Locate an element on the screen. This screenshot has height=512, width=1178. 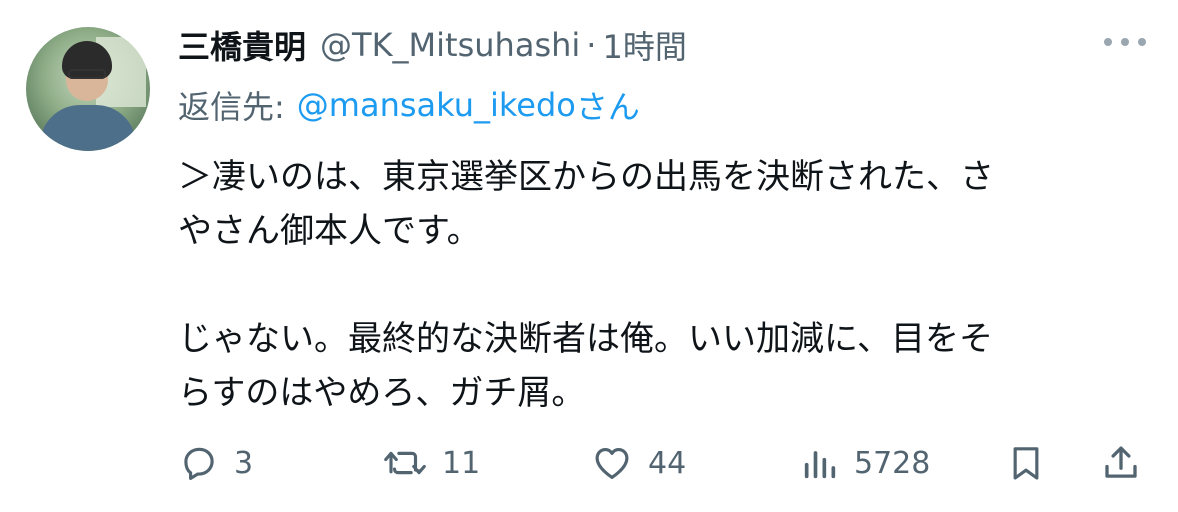
avatar-glasses is located at coordinates (87, 74).